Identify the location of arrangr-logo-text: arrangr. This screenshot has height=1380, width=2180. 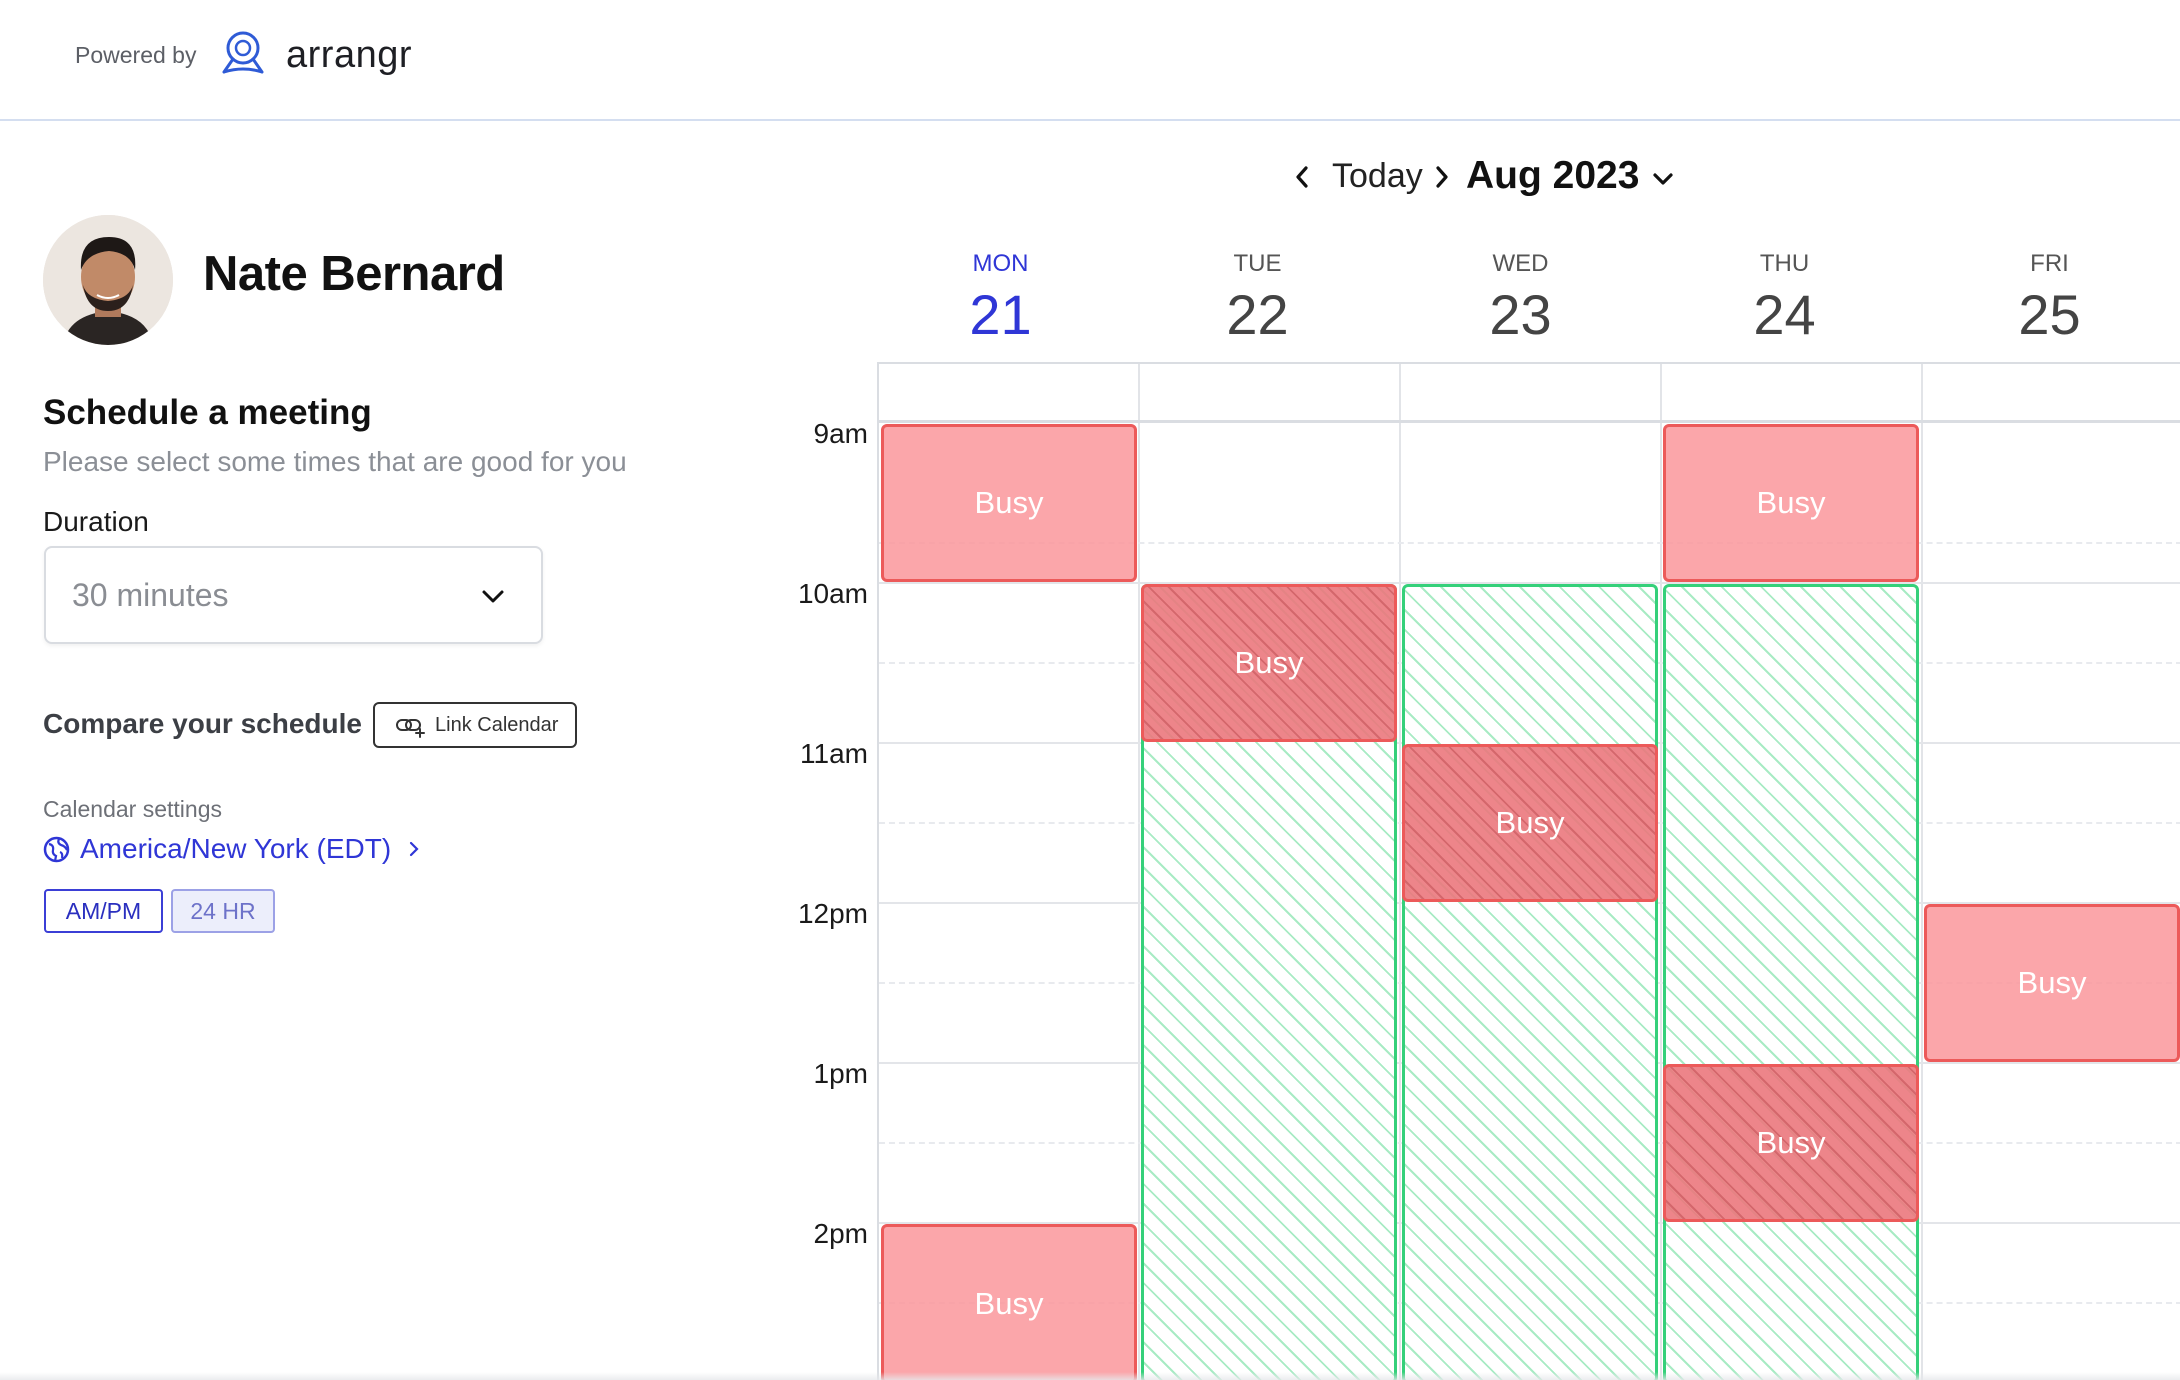
(349, 55).